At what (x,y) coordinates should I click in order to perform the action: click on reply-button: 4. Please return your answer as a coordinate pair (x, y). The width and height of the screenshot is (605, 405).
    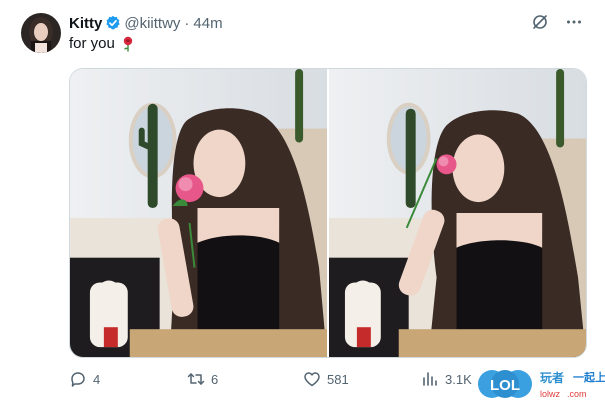
    Looking at the image, I should click on (84, 379).